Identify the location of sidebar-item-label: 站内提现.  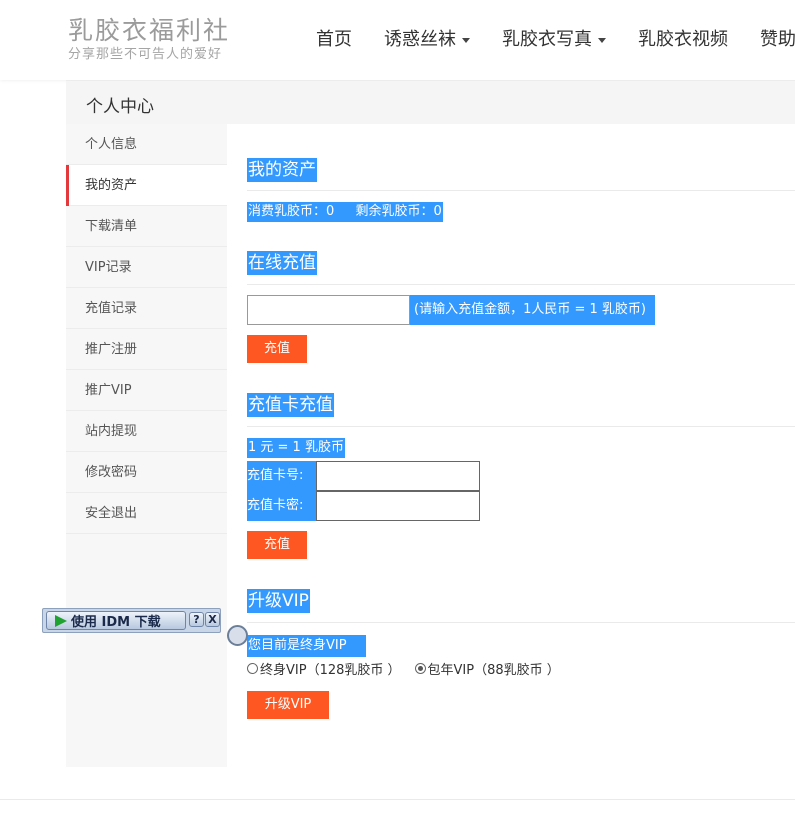
(111, 431).